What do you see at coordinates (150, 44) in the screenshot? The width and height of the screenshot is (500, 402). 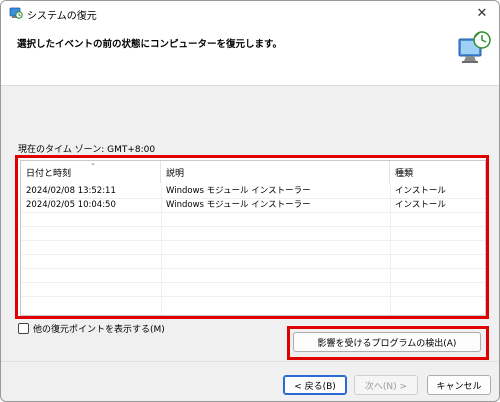 I see `header-instruction: 選択したイベントの前の状態にコンピューターを復元します。` at bounding box center [150, 44].